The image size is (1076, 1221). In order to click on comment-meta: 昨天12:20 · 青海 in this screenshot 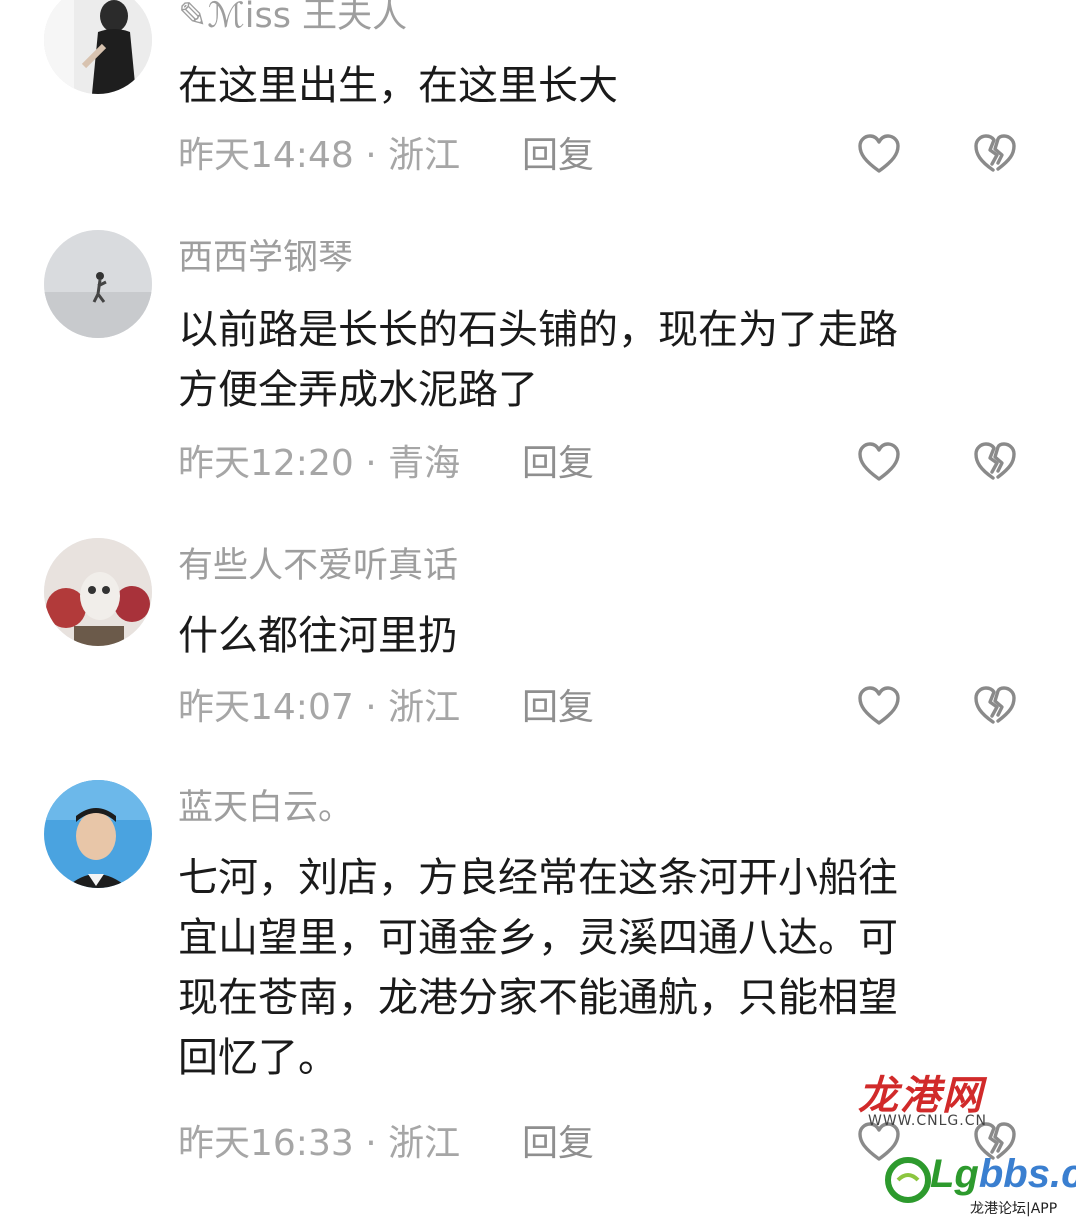, I will do `click(319, 463)`.